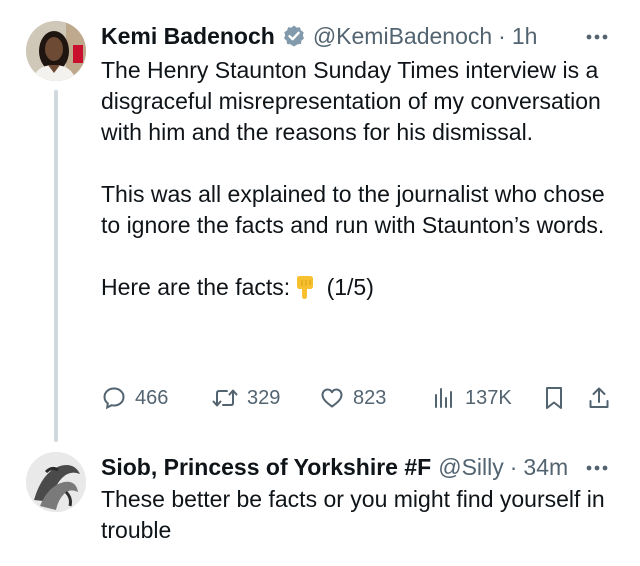 This screenshot has width=640, height=566. I want to click on pointing-down-emoji, so click(305, 287).